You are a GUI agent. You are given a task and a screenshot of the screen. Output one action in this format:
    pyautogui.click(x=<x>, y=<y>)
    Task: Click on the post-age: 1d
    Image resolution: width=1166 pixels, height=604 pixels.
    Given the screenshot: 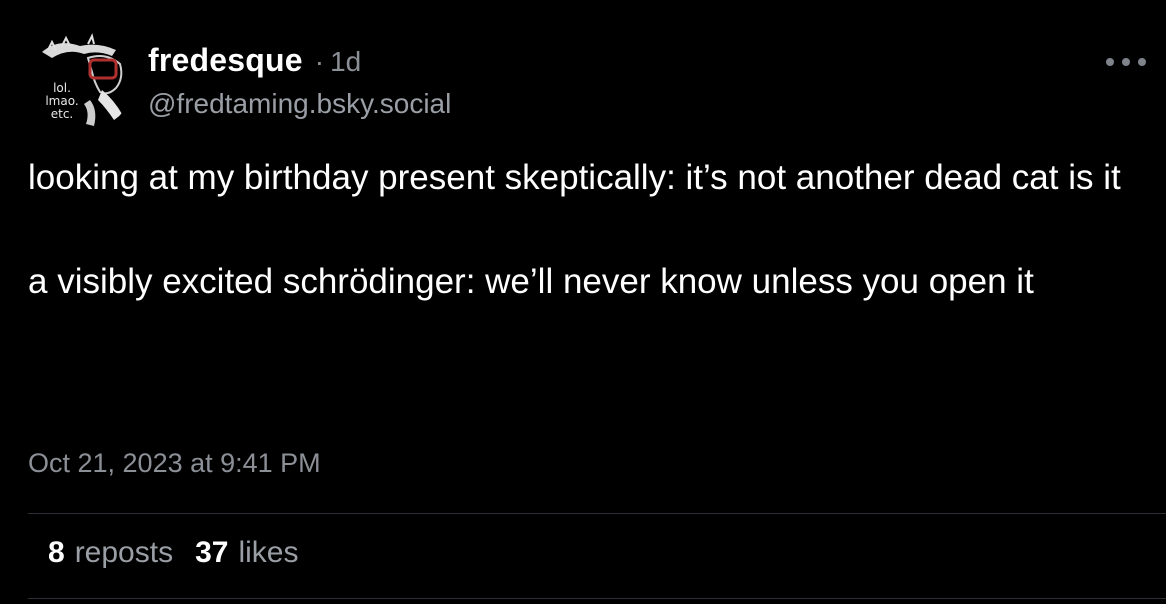 What is the action you would take?
    pyautogui.click(x=346, y=61)
    